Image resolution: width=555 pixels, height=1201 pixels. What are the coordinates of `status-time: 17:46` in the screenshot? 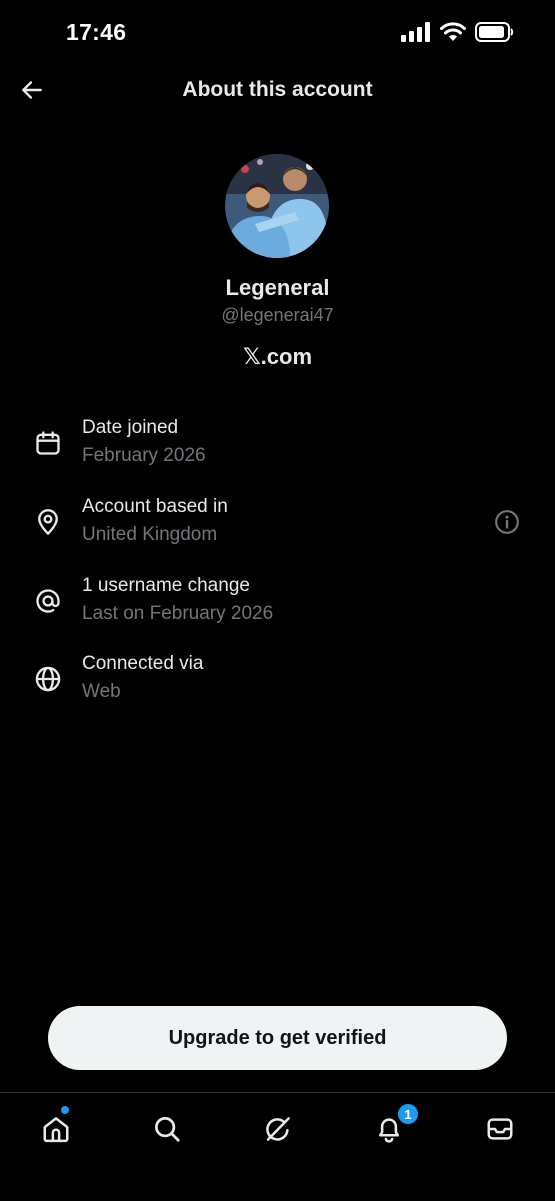 It's located at (96, 32).